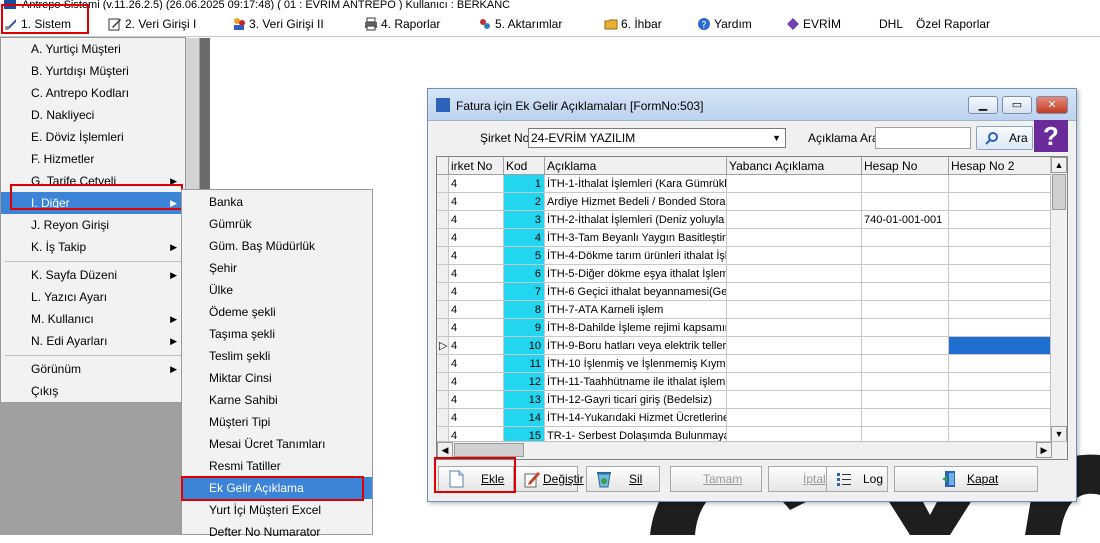 Image resolution: width=1100 pixels, height=543 pixels. What do you see at coordinates (277, 224) in the screenshot?
I see `submenu-gumruk: Gümrük` at bounding box center [277, 224].